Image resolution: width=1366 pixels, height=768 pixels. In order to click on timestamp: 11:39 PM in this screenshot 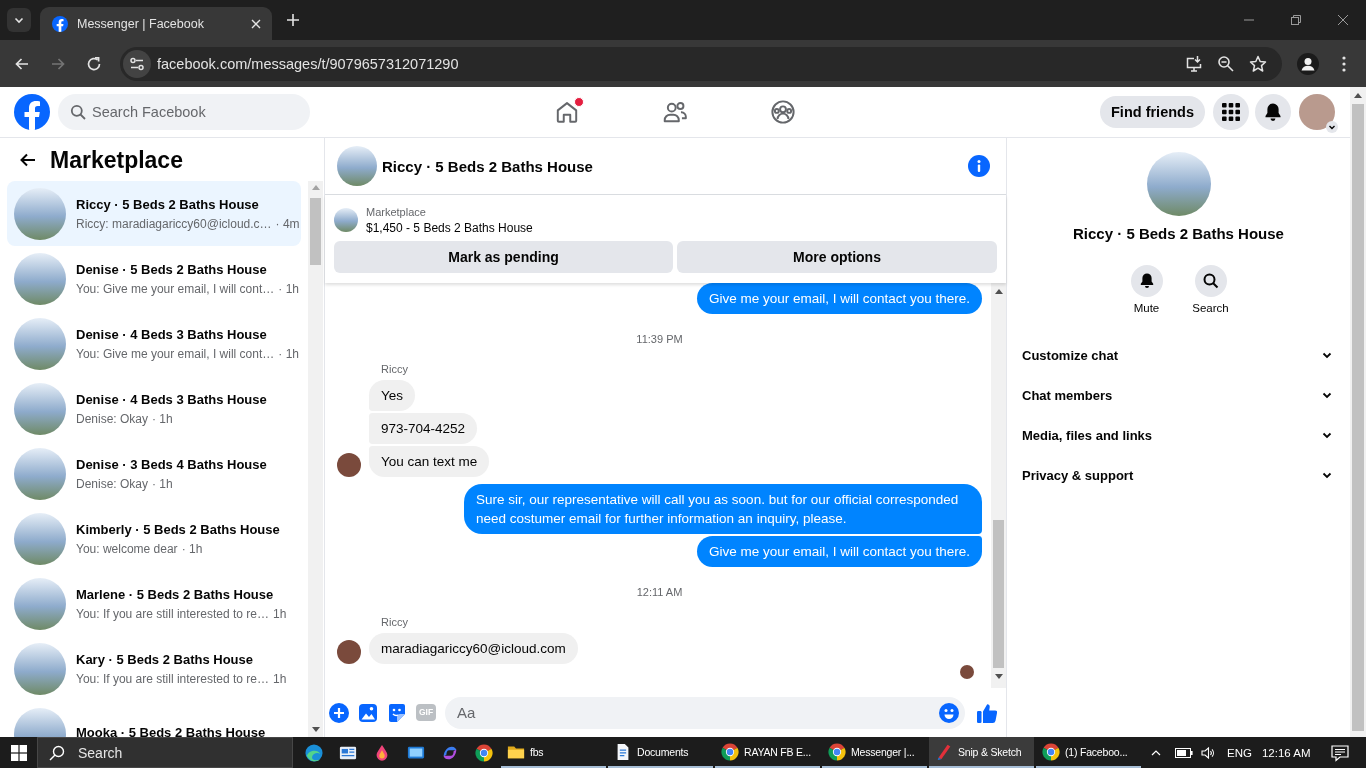, I will do `click(659, 339)`.